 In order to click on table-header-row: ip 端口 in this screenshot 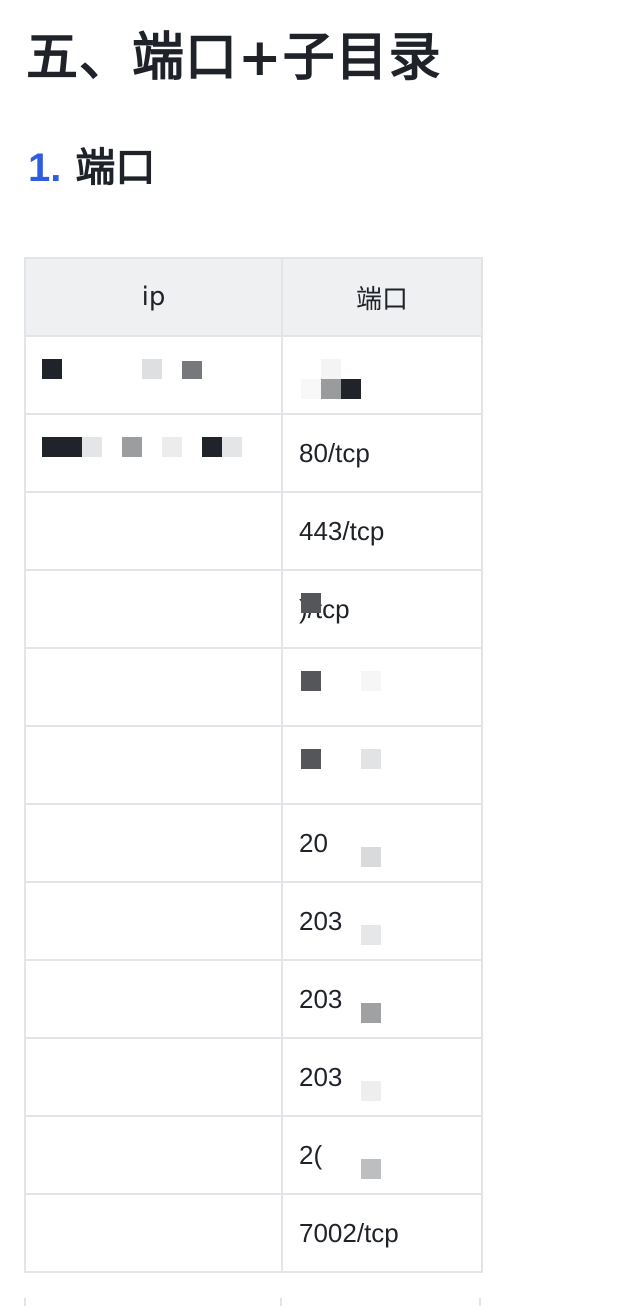, I will do `click(253, 297)`.